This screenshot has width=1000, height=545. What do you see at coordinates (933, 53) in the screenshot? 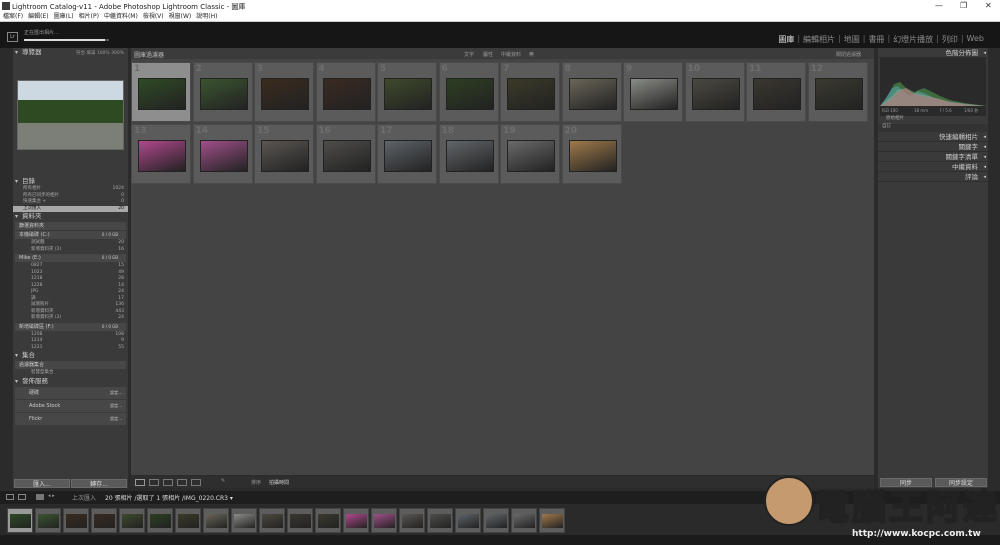
I see `histogram-header: 色階分佈圖` at bounding box center [933, 53].